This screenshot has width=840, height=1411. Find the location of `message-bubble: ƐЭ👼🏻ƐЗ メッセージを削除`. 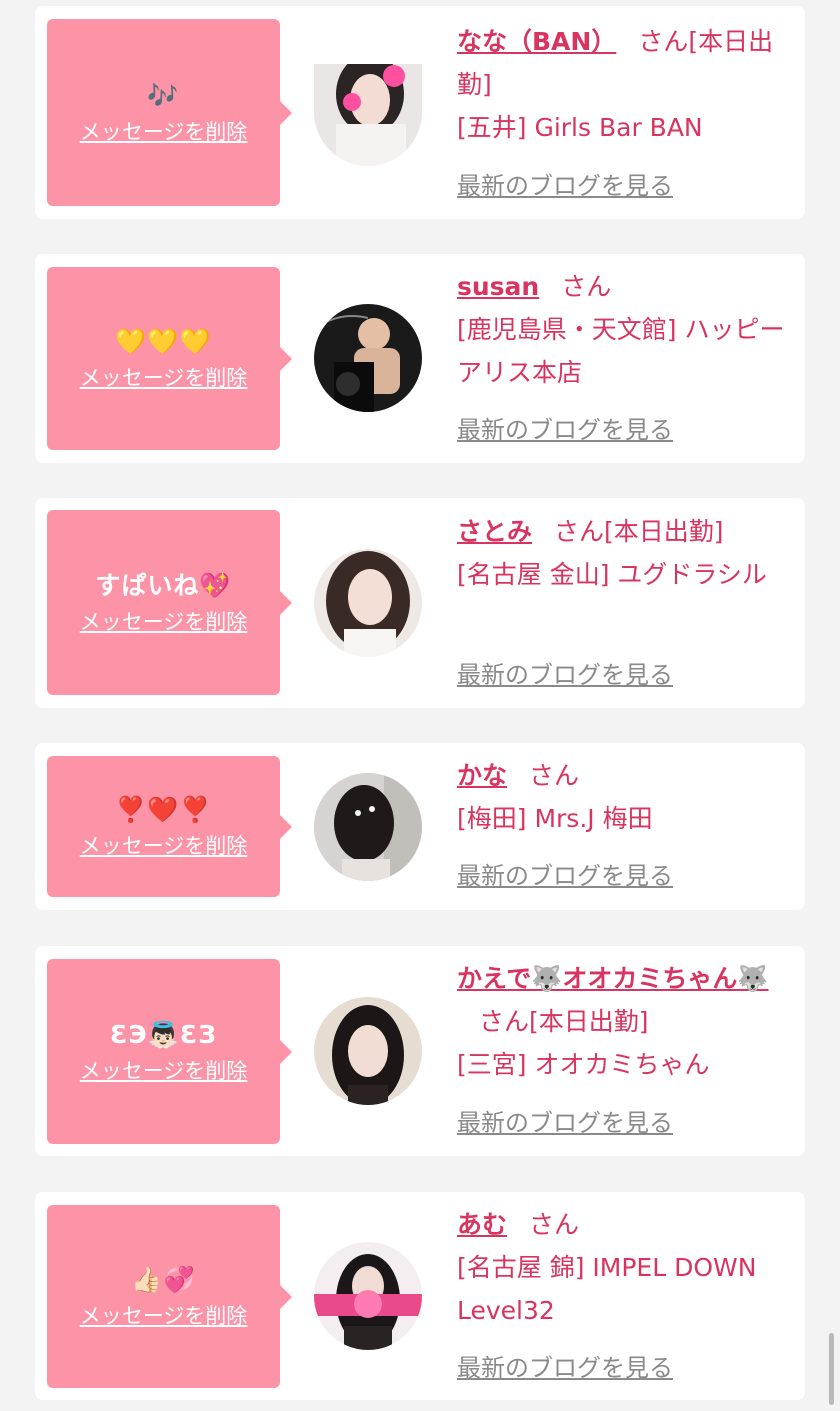

message-bubble: ƐЭ👼🏻ƐЗ メッセージを削除 is located at coordinates (169, 1051).